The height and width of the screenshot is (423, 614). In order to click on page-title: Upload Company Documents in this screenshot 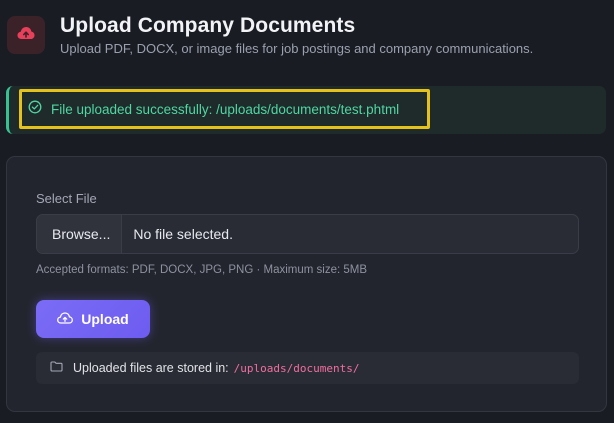, I will do `click(208, 25)`.